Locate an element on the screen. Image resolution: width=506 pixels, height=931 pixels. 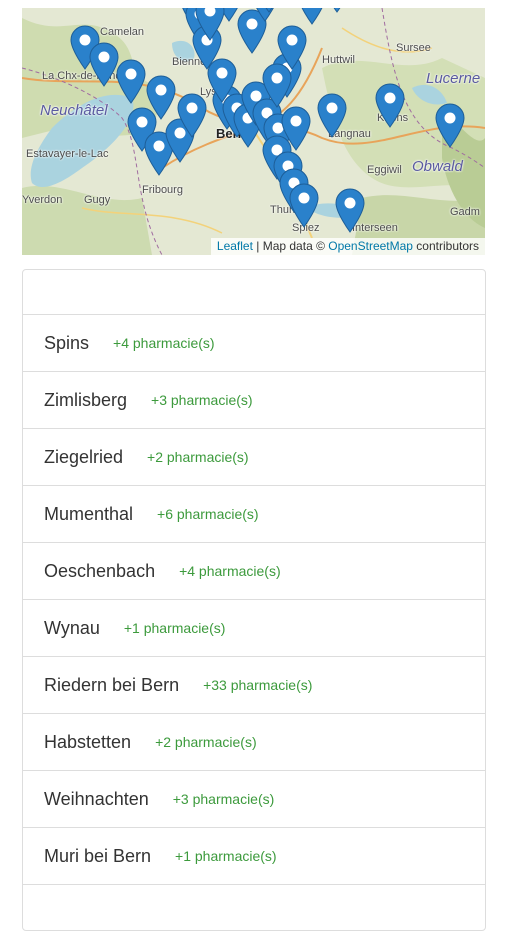
list-item: Riedern bei Bern +33 pharmacie(s) is located at coordinates (254, 684).